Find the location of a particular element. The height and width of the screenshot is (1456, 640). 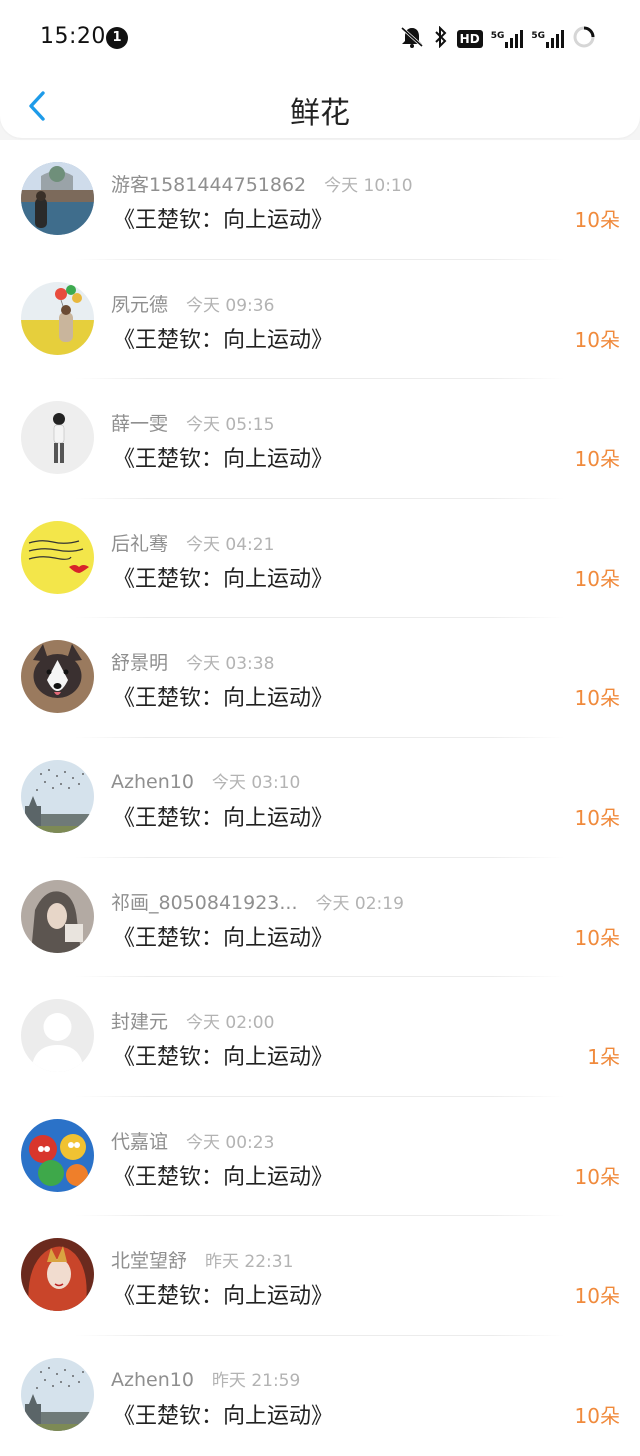

user-name: 薛一雯 is located at coordinates (139, 422).